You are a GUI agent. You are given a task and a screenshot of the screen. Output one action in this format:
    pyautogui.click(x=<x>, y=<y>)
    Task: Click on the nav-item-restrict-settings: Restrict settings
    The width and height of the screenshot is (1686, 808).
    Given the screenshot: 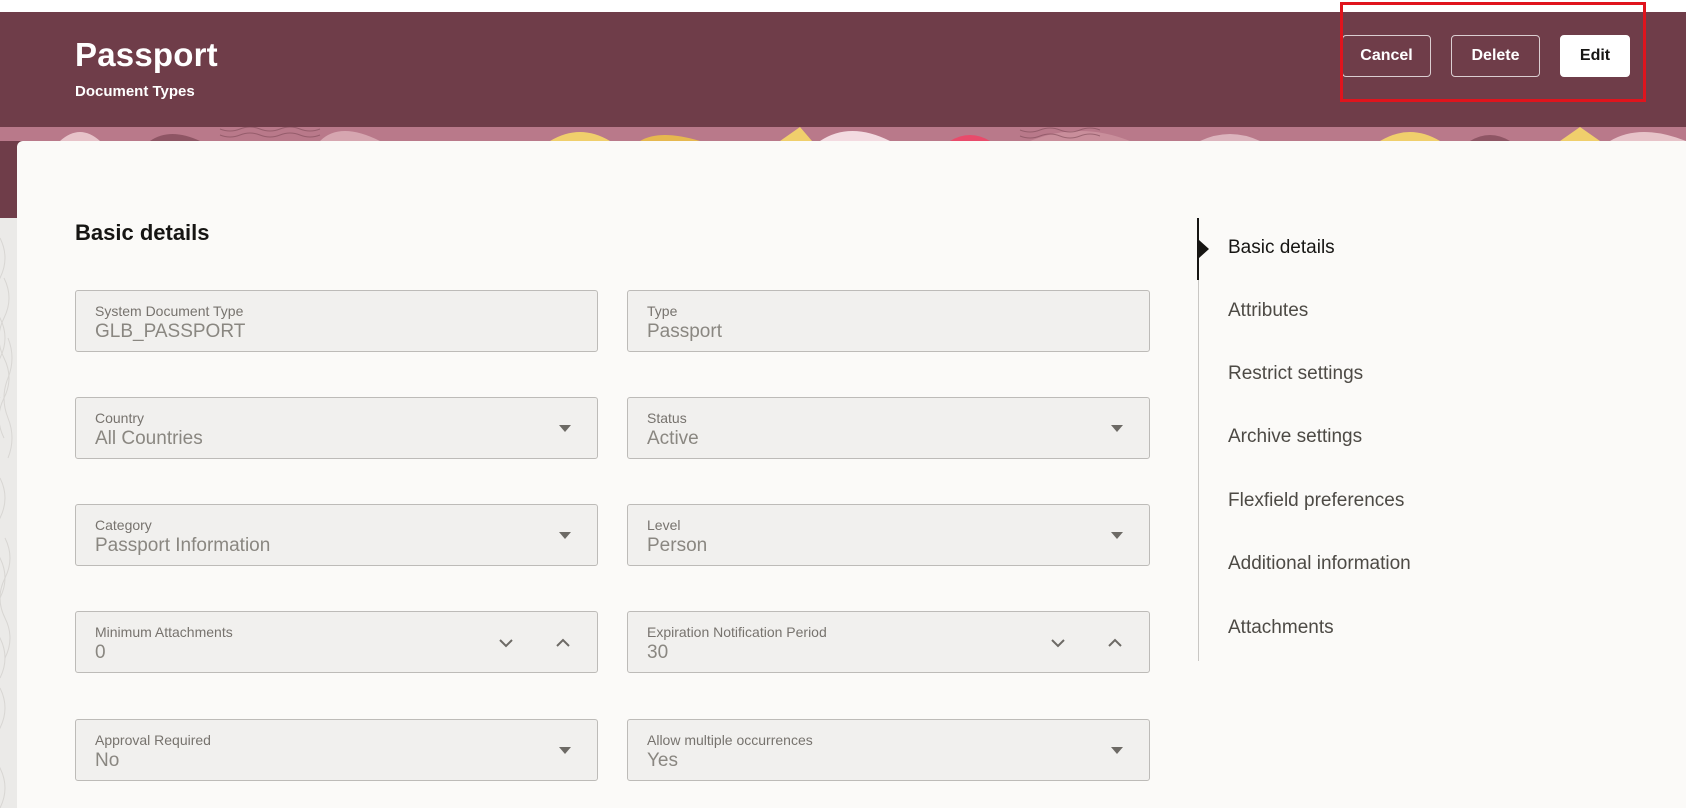 What is the action you would take?
    pyautogui.click(x=1295, y=374)
    